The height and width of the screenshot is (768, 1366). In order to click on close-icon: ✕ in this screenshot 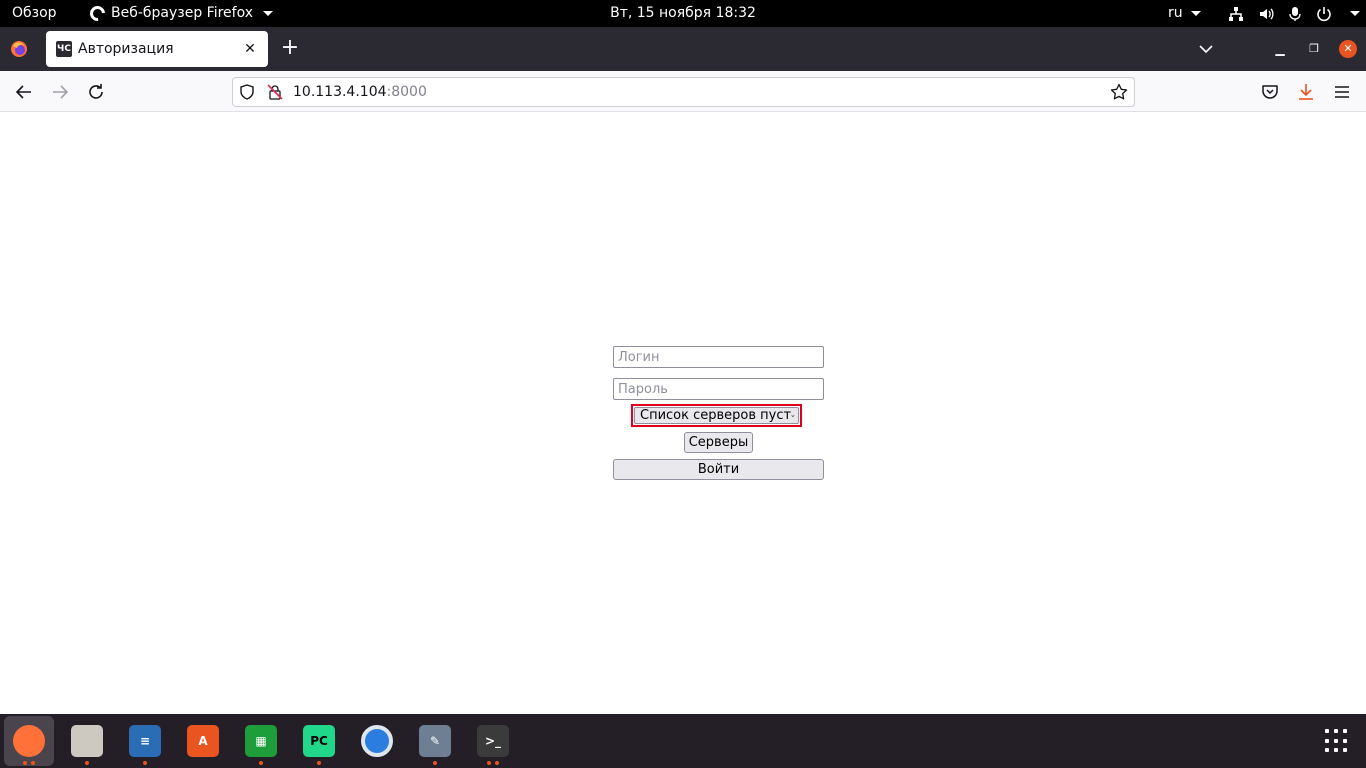, I will do `click(250, 49)`.